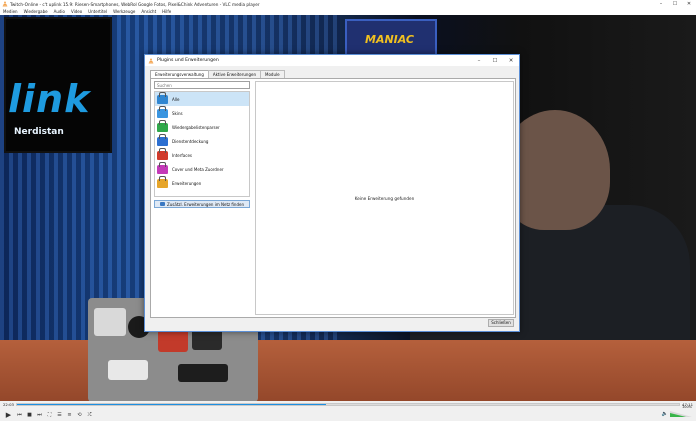 The height and width of the screenshot is (421, 696). I want to click on close-window-button: ✕, so click(689, 4).